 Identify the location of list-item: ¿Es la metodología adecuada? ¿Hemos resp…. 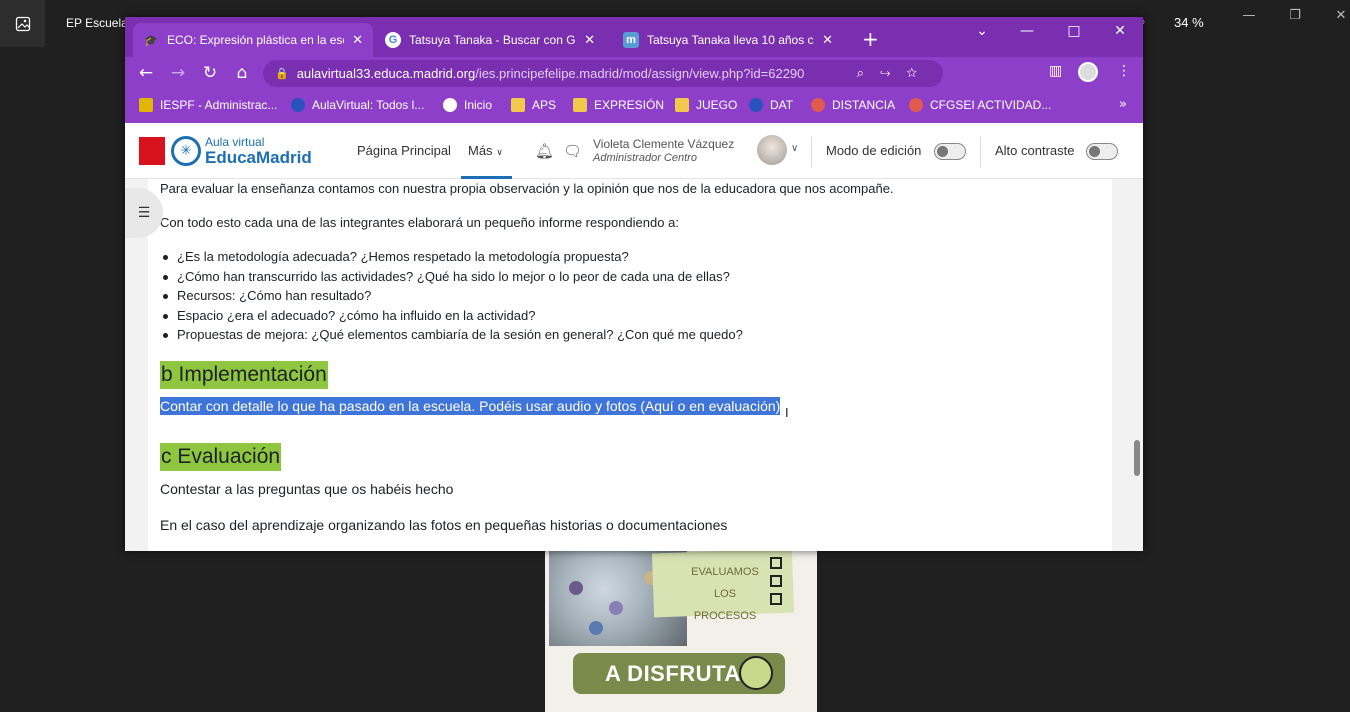
(451, 257).